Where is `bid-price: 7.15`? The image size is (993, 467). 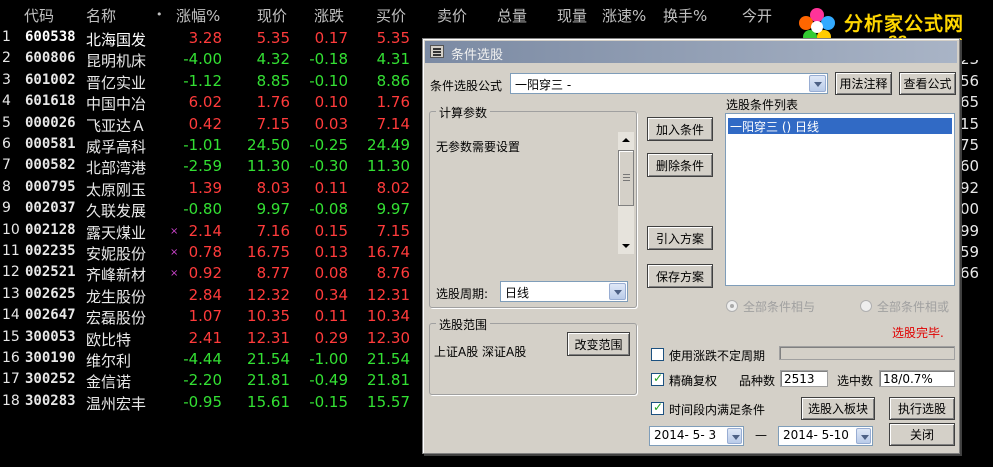
bid-price: 7.15 is located at coordinates (393, 230).